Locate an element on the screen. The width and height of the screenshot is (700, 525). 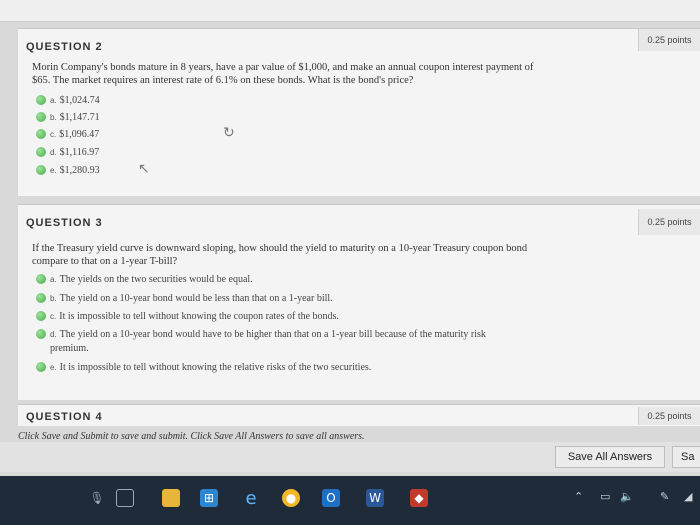
save-all-answers-button: Save All Answers is located at coordinates (610, 457).